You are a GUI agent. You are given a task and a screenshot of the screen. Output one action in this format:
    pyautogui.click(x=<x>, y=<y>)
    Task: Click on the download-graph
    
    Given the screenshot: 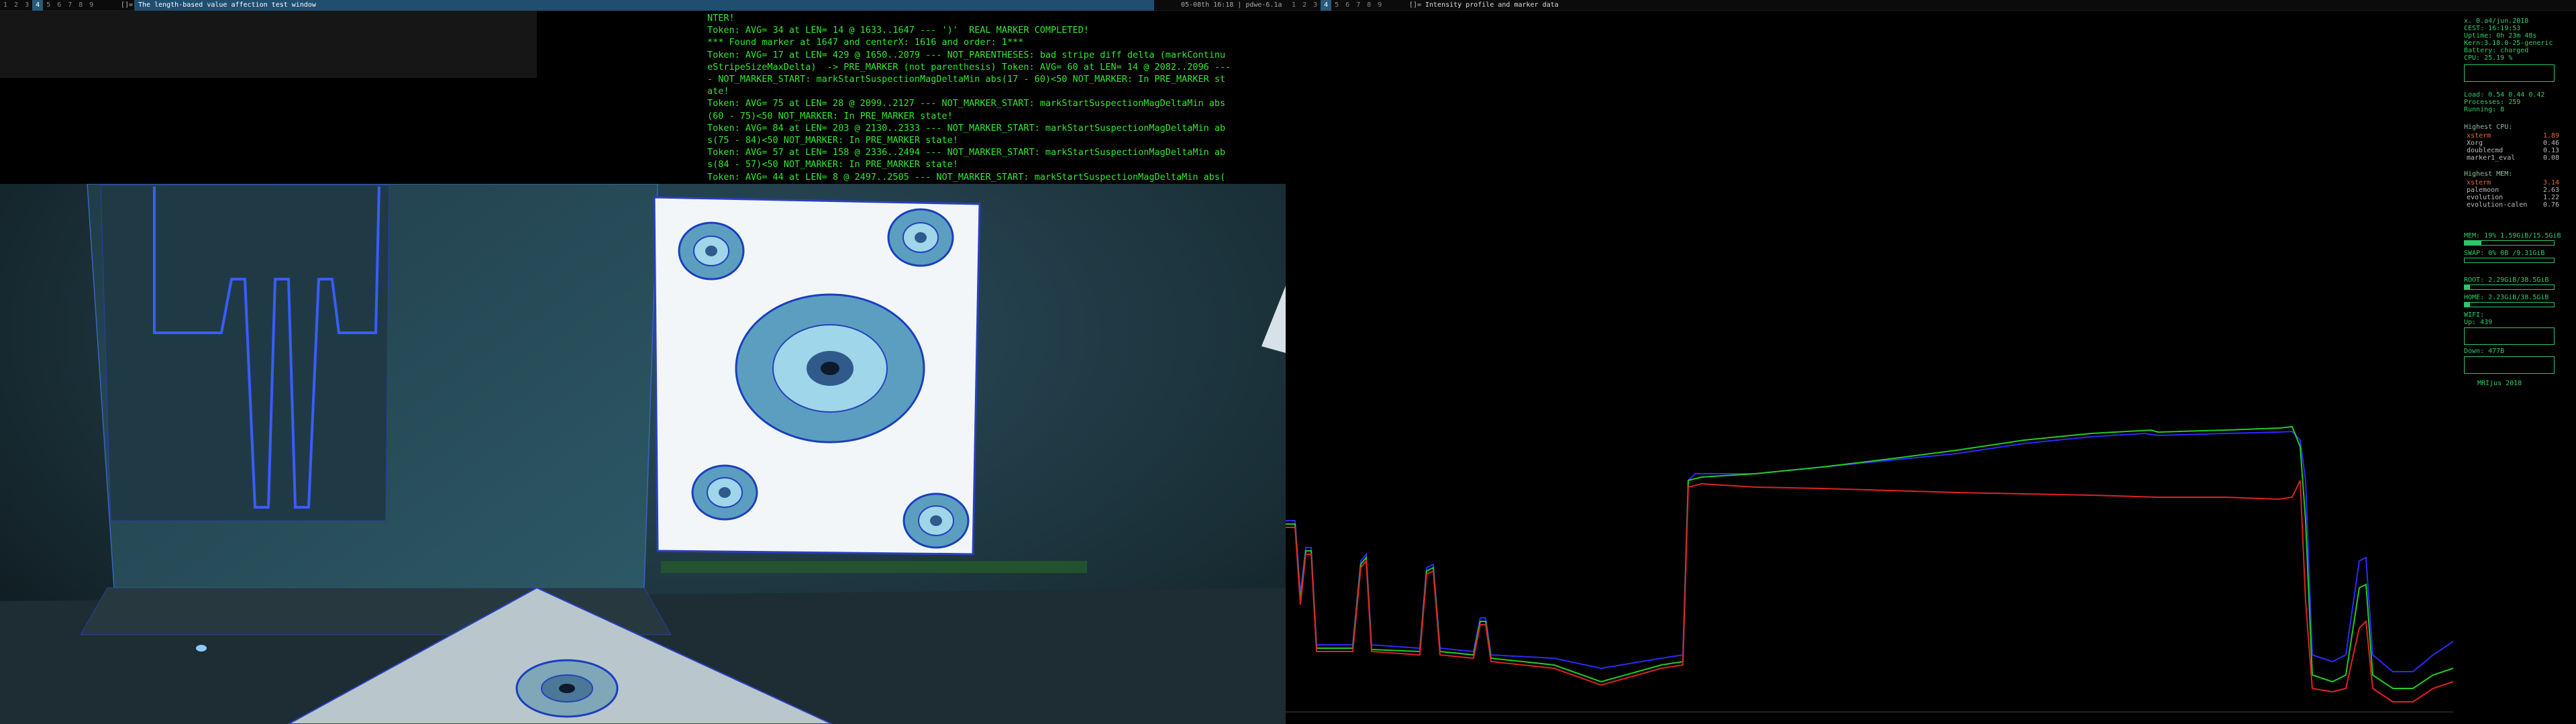 What is the action you would take?
    pyautogui.click(x=2509, y=365)
    